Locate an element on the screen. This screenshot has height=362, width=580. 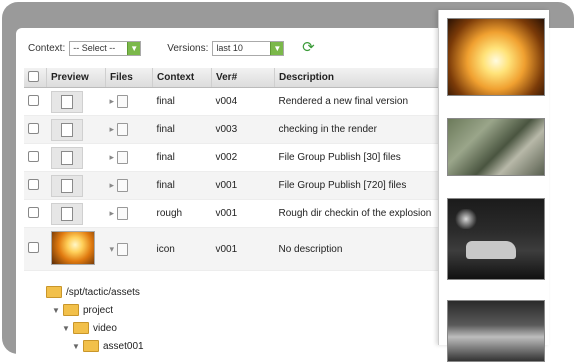
version-cell: v003 is located at coordinates (243, 129).